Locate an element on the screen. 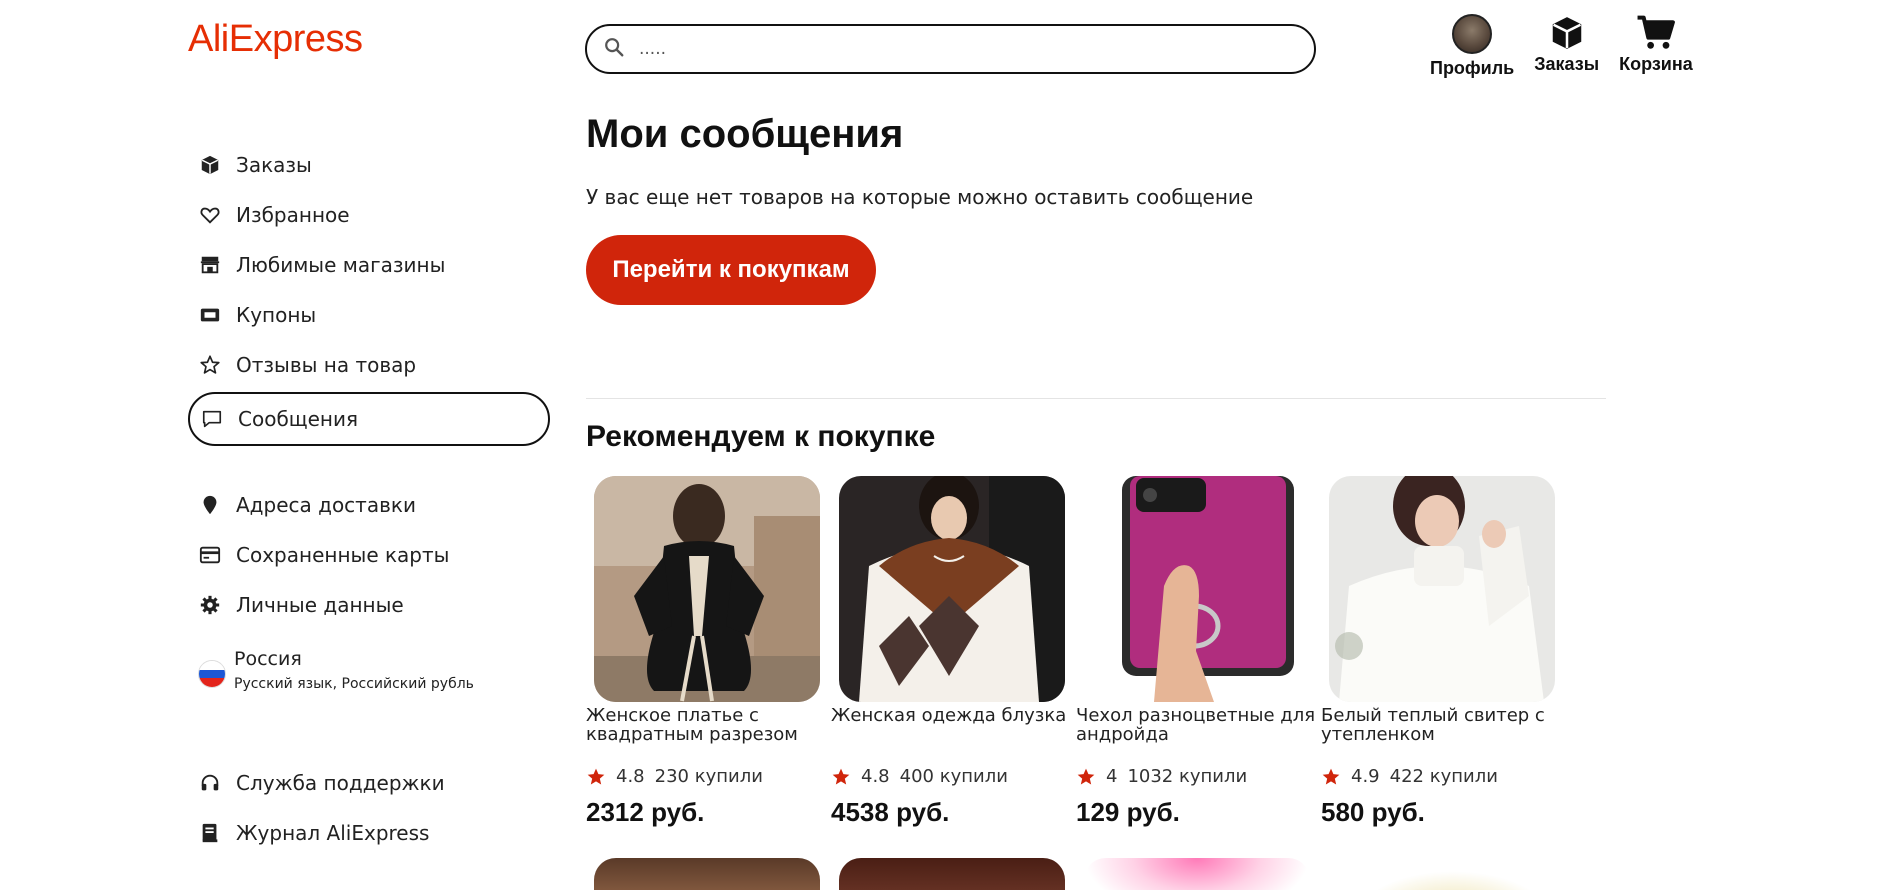 This screenshot has height=890, width=1898. product-rating: 4 is located at coordinates (1112, 776).